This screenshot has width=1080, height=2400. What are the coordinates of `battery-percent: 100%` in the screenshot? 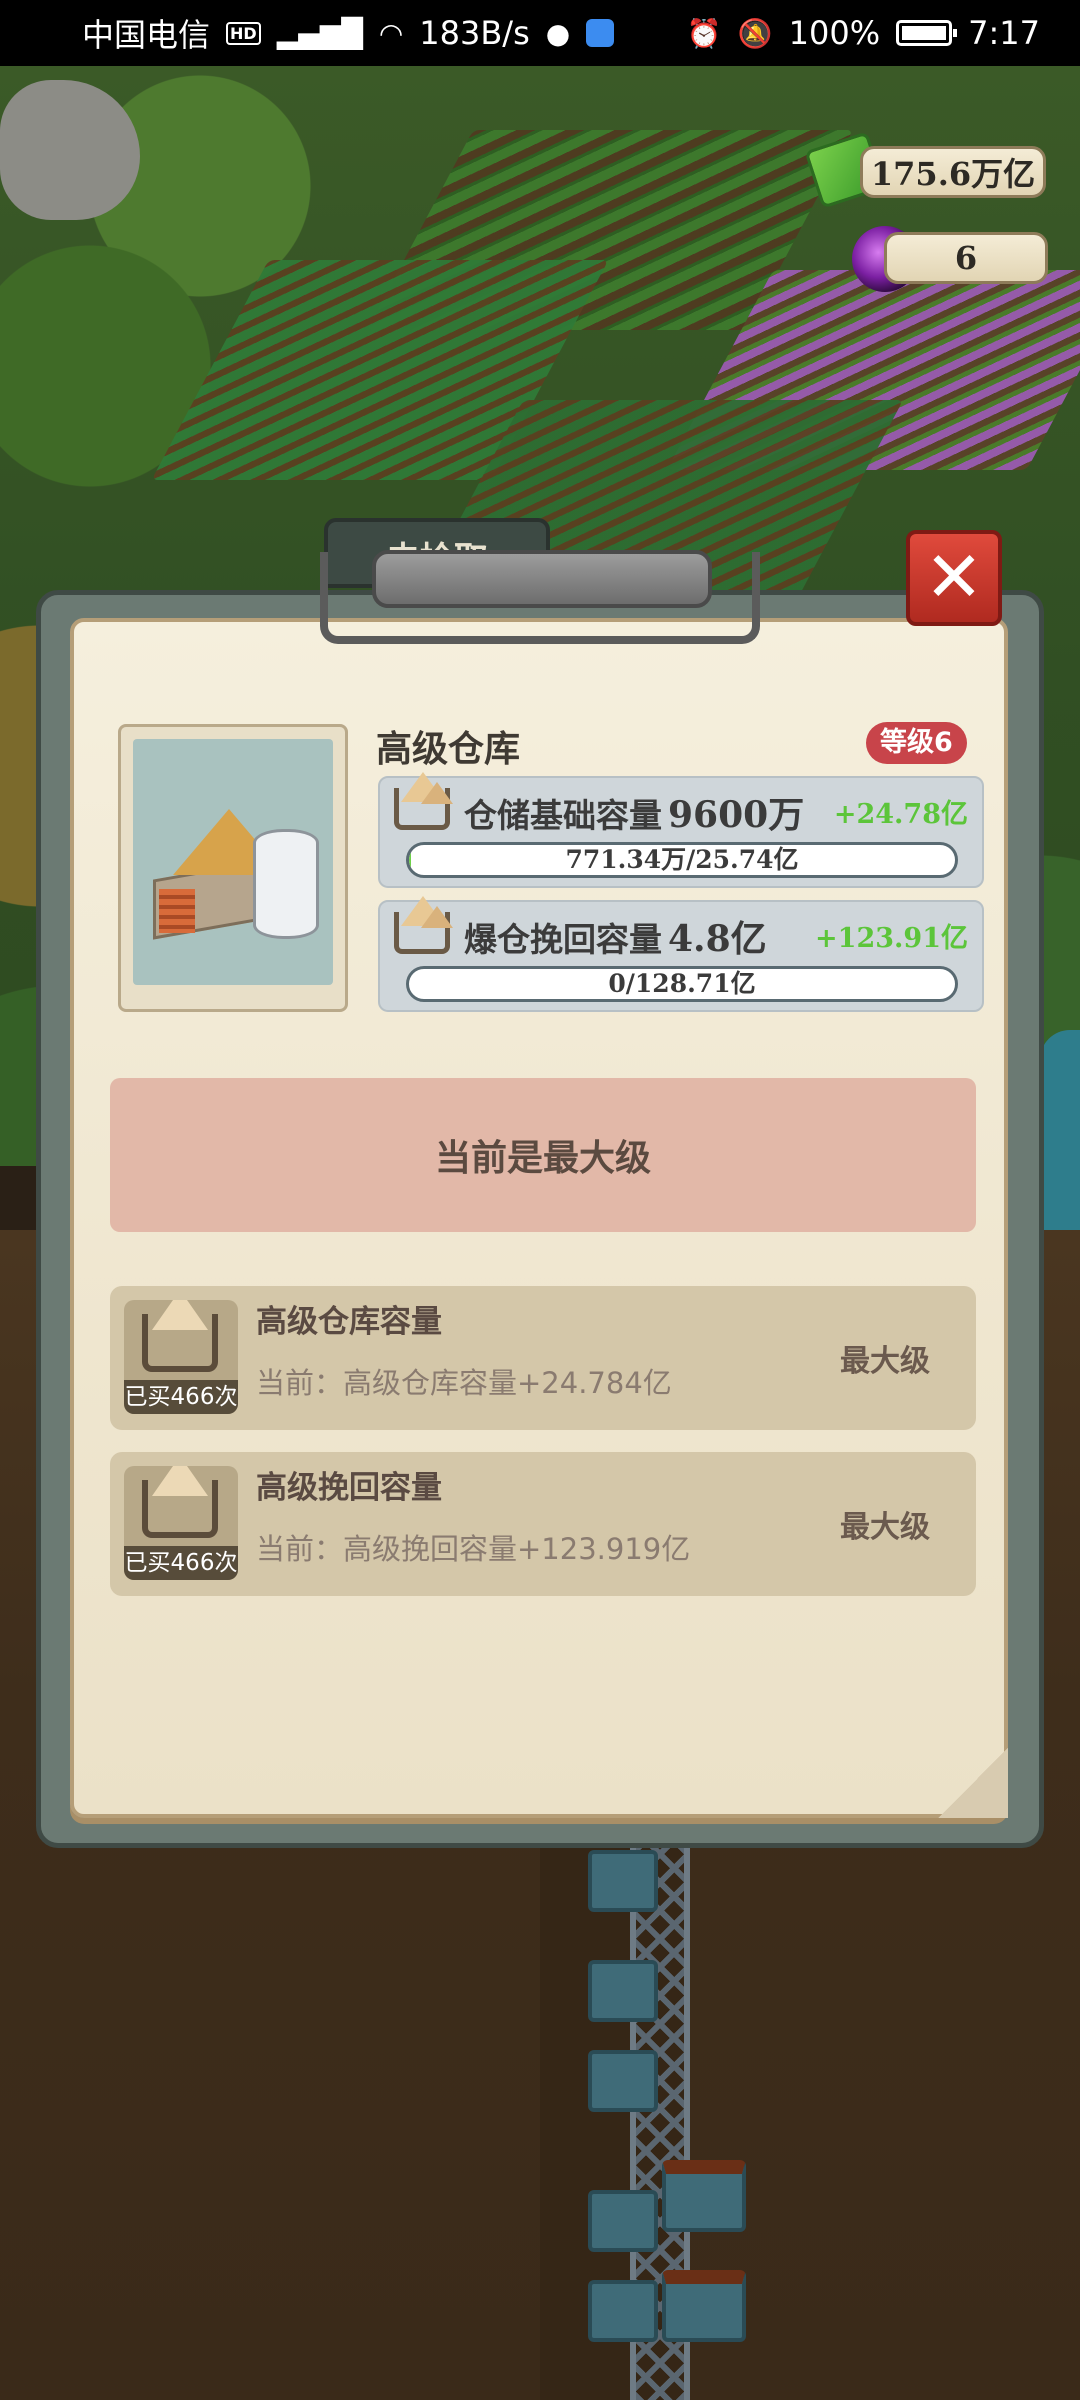 It's located at (834, 33).